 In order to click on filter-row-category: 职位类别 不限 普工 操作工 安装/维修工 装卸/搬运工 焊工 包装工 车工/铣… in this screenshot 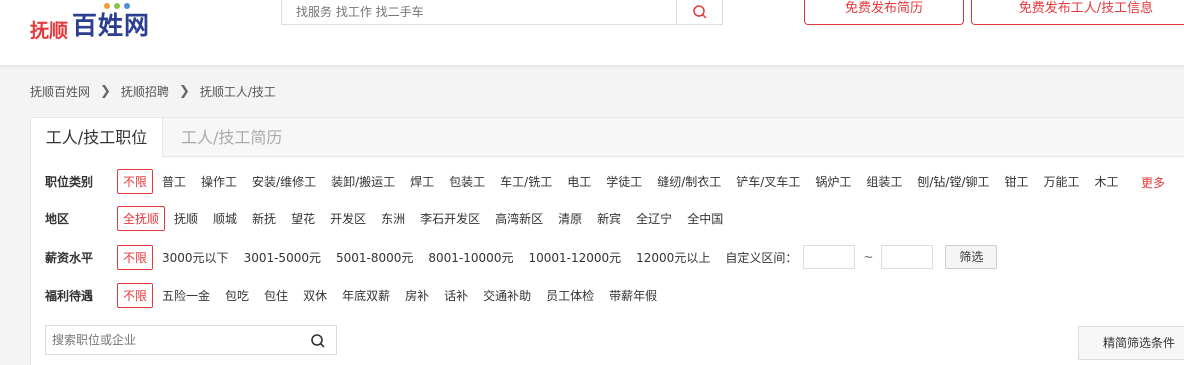, I will do `click(589, 181)`.